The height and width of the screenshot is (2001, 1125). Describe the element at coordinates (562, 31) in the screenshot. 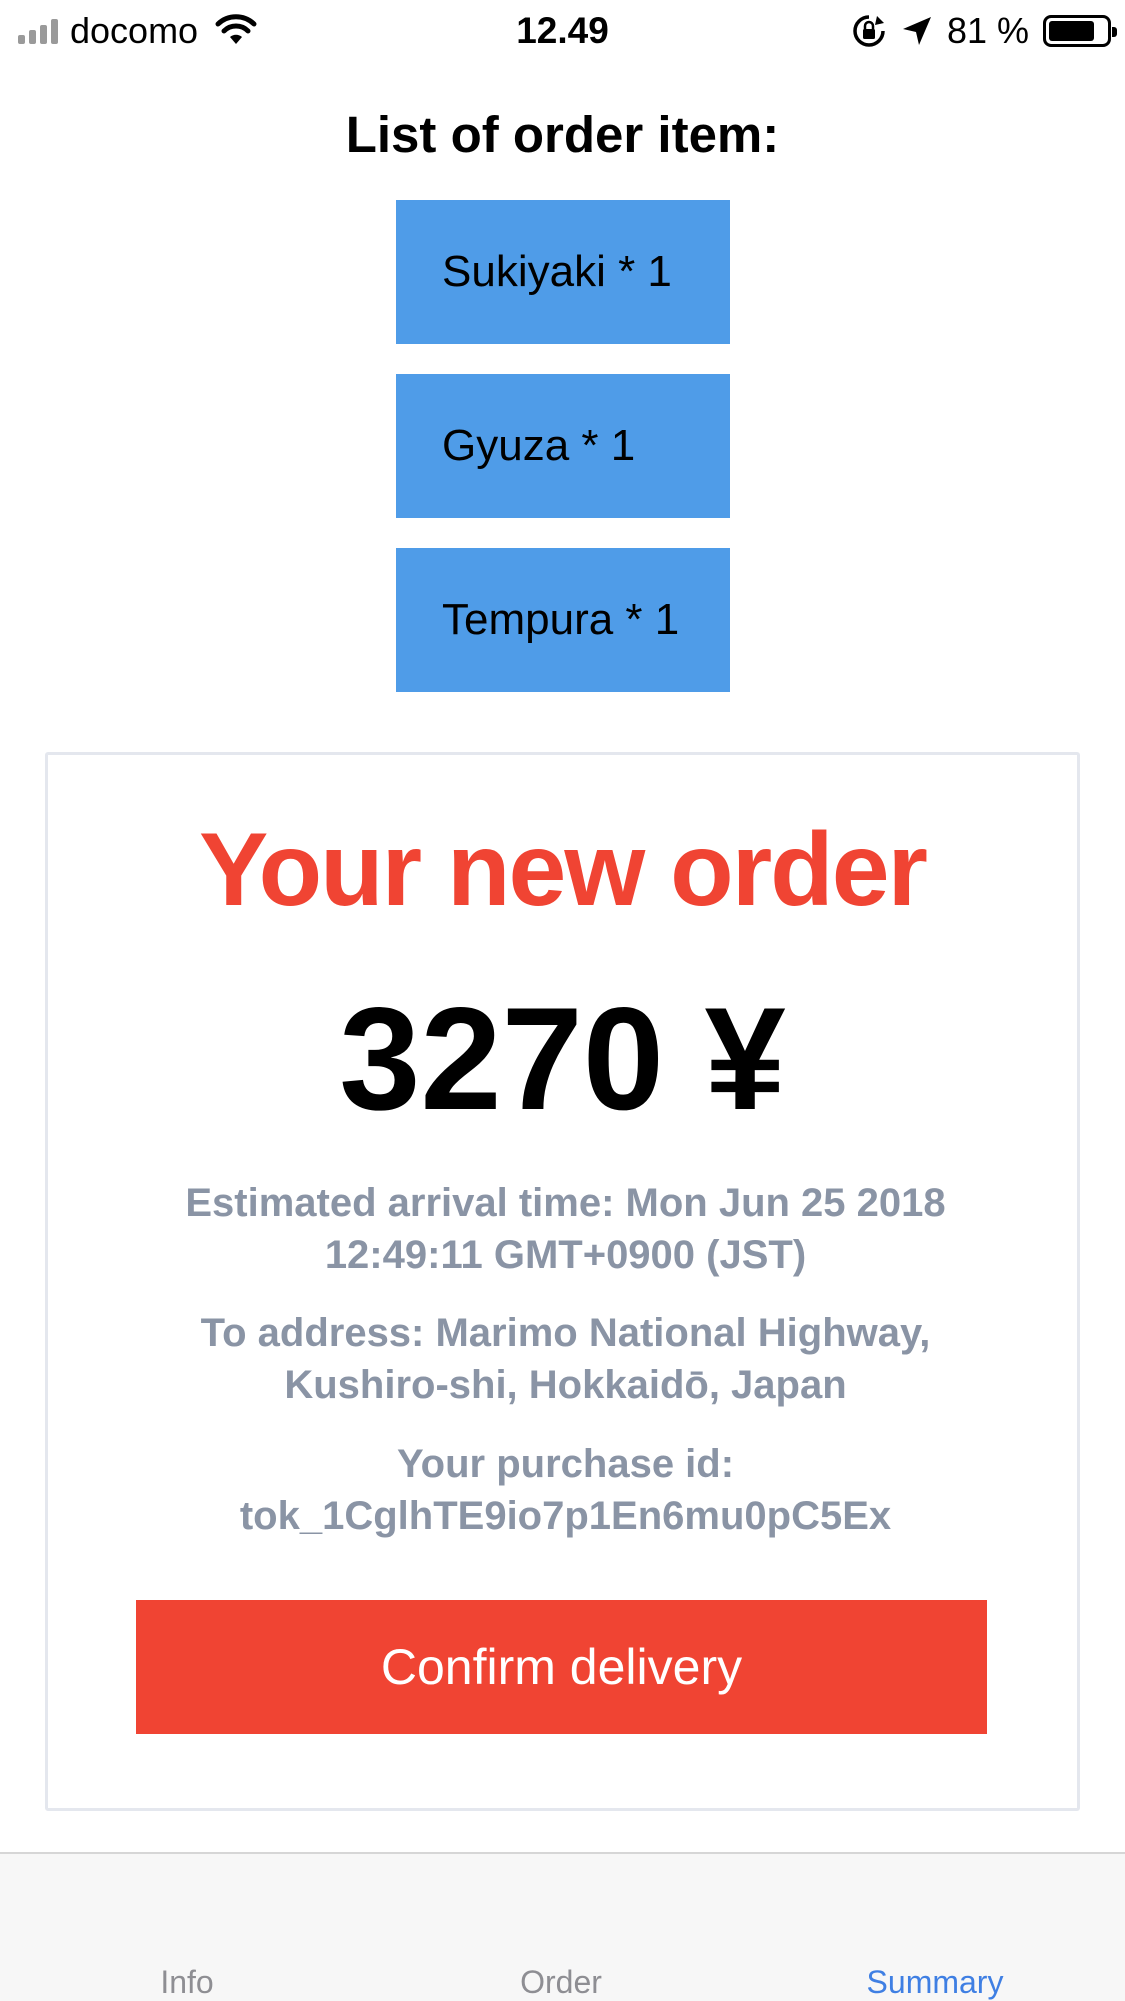

I see `status-bar: docomo 12.49 81 %` at that location.